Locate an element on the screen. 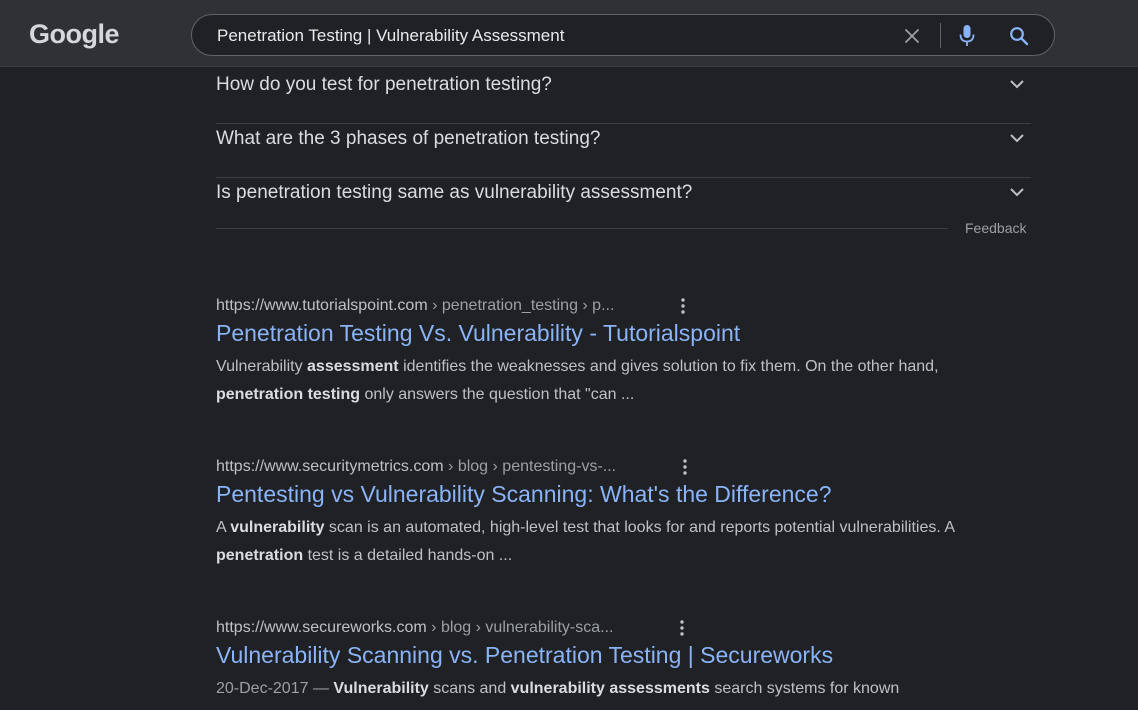 The height and width of the screenshot is (710, 1138). snippet-highlight: assessment is located at coordinates (353, 366).